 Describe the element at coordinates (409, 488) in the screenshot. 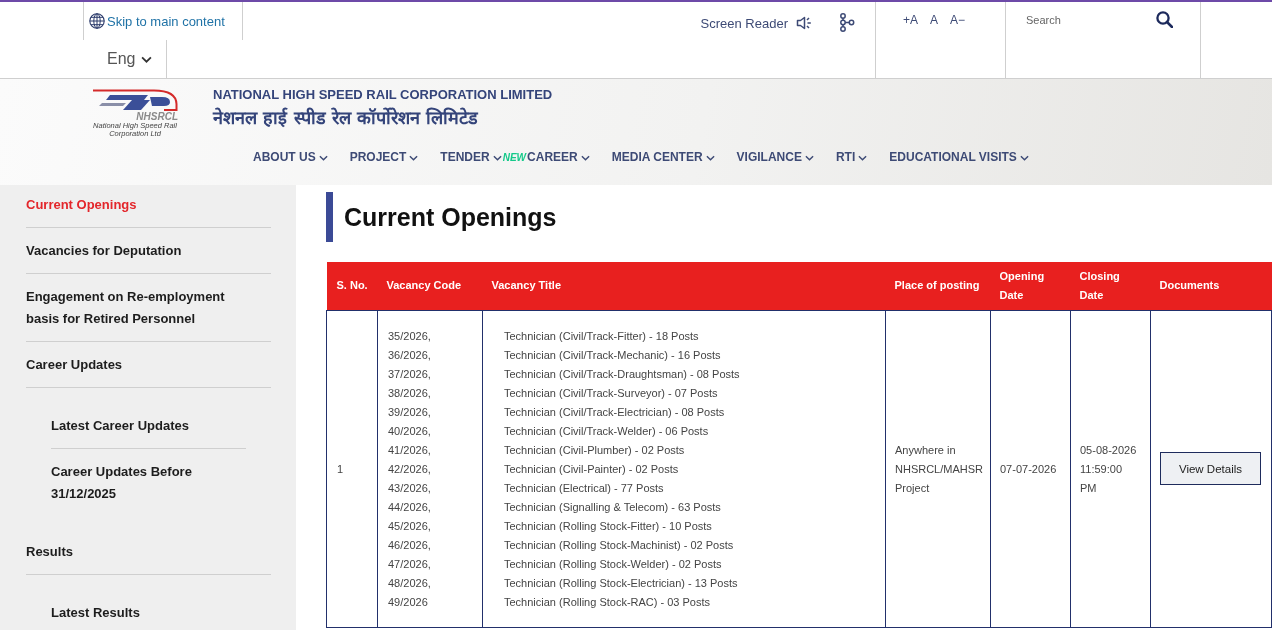

I see `vacancy-code: 43/2026,` at that location.